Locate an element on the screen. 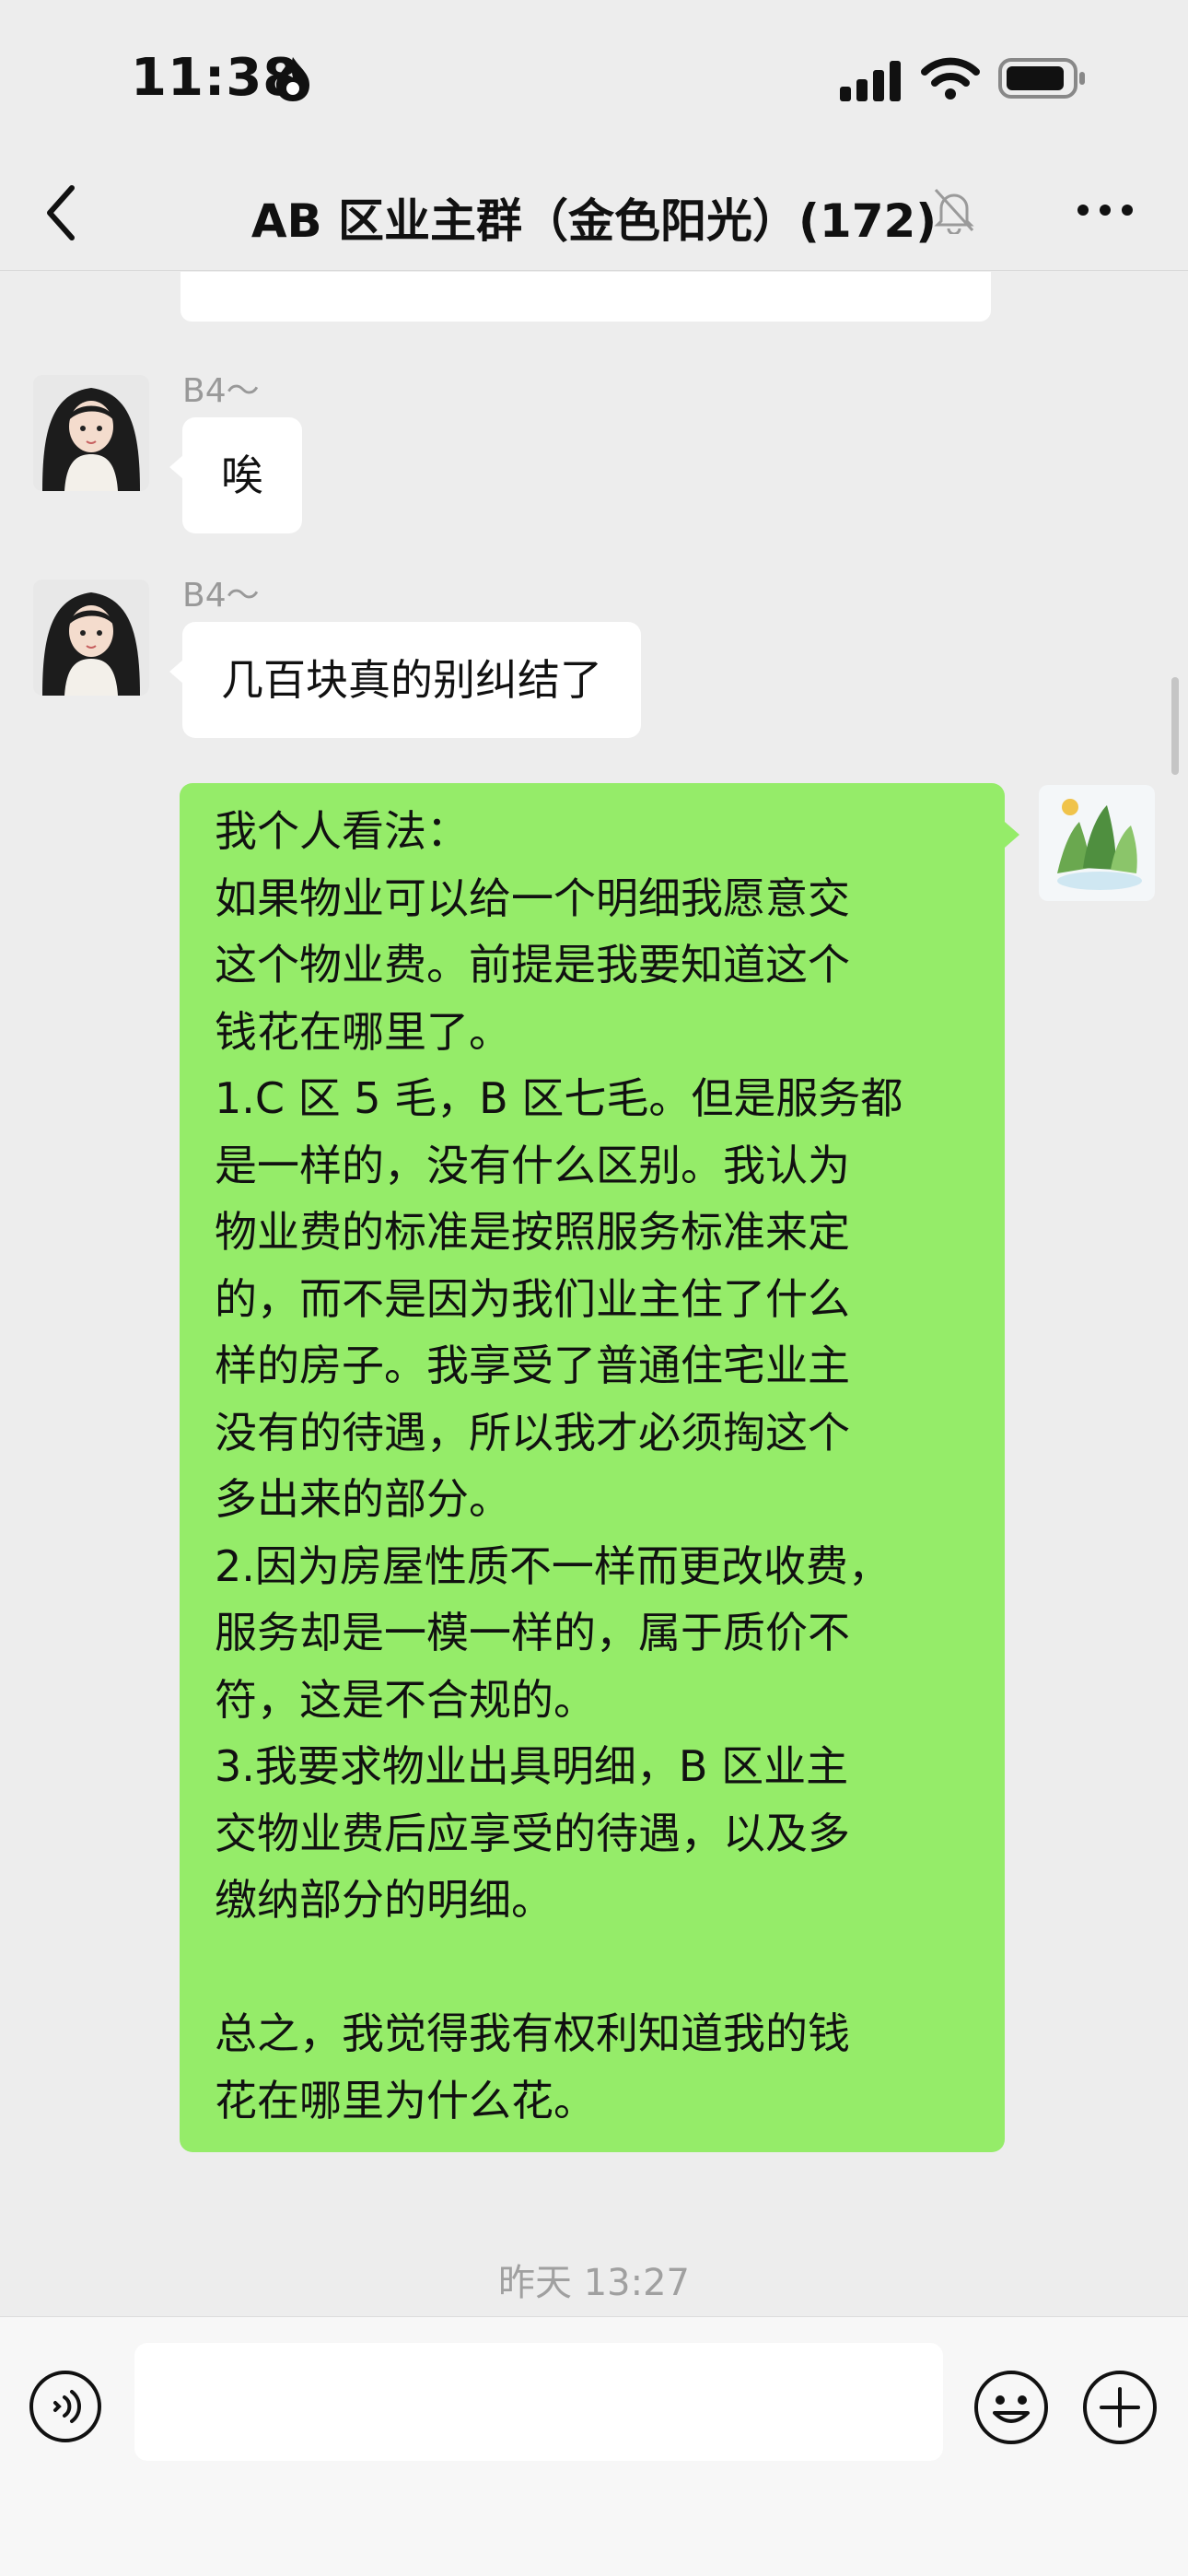  voice-icon is located at coordinates (65, 2406).